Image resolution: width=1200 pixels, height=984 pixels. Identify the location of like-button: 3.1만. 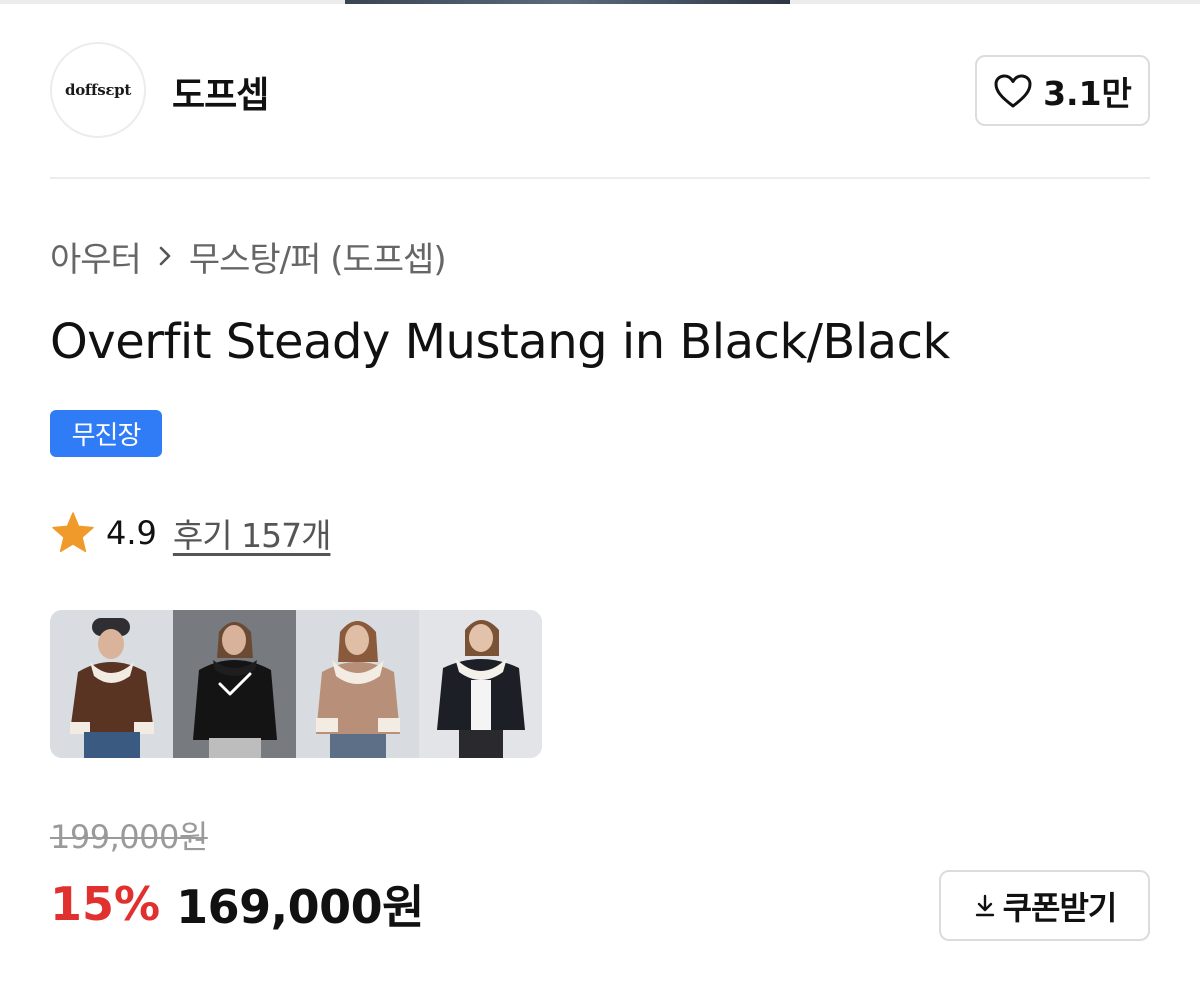
(1062, 90).